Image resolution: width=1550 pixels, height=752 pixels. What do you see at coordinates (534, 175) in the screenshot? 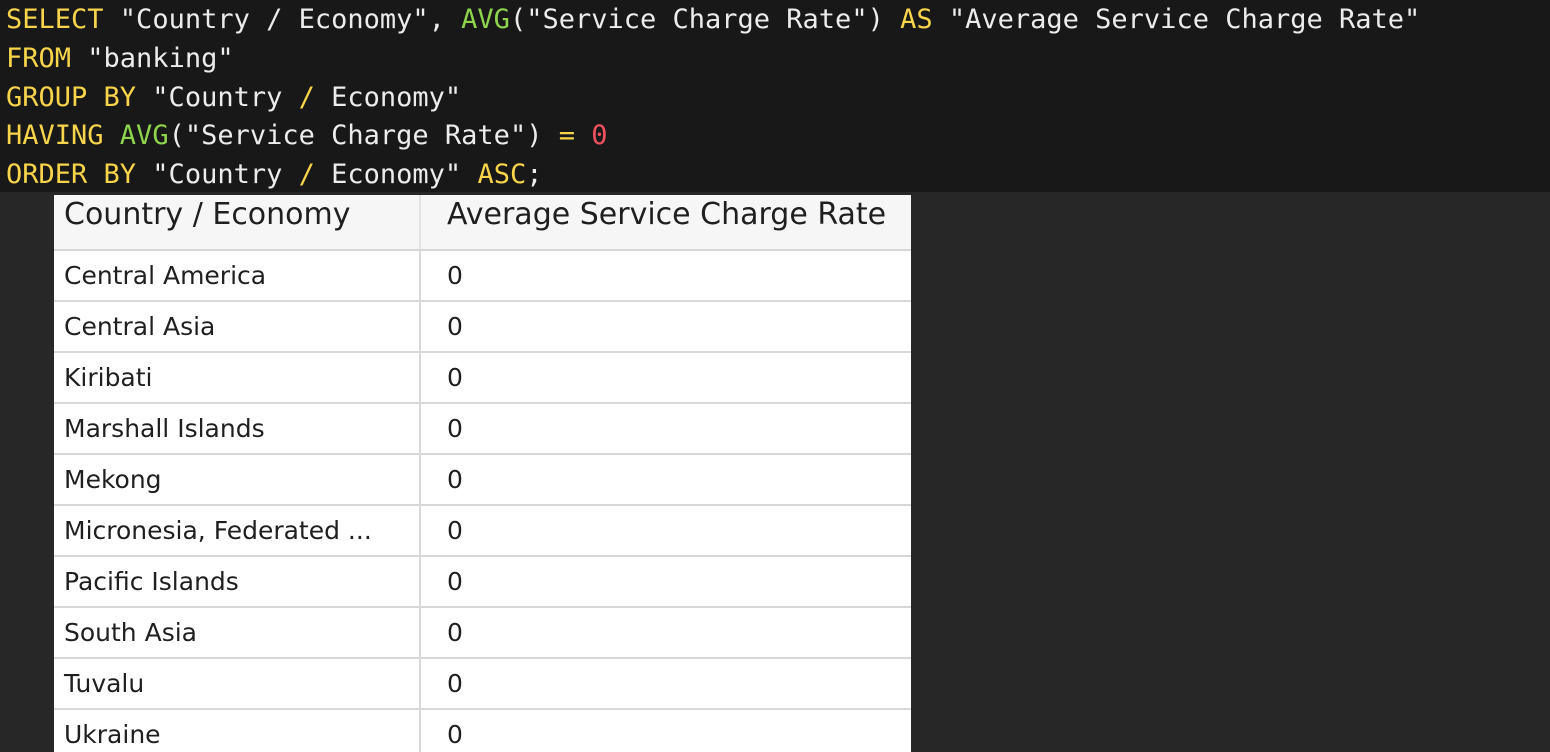
I see `sql-semicolon: ;` at bounding box center [534, 175].